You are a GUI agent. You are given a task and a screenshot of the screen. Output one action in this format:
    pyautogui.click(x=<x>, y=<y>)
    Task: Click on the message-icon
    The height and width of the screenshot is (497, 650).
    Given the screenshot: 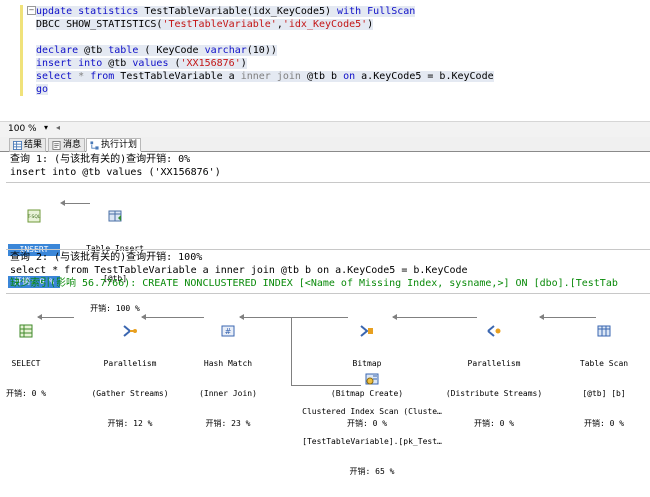 What is the action you would take?
    pyautogui.click(x=56, y=145)
    